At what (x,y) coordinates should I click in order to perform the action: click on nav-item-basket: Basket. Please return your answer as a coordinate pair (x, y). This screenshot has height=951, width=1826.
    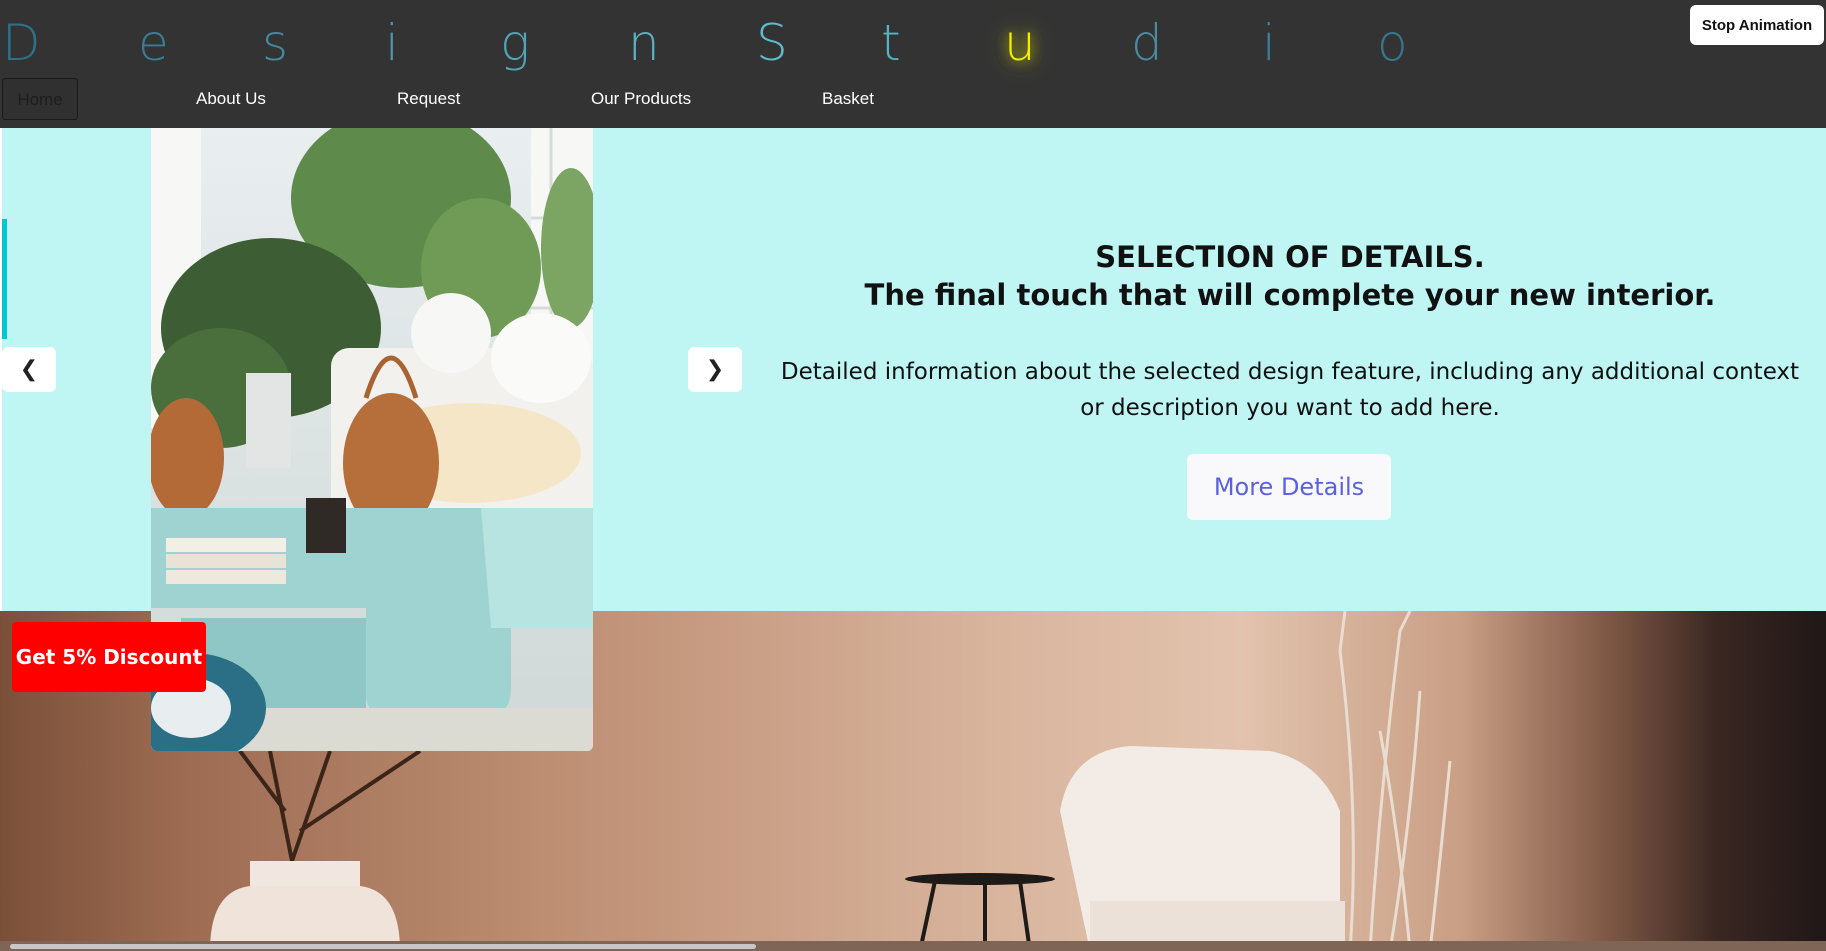
    Looking at the image, I should click on (848, 99).